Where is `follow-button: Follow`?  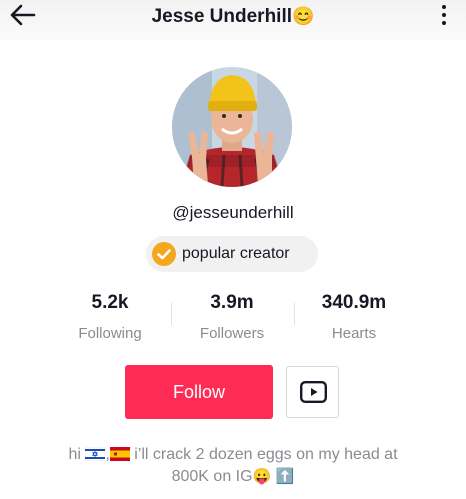 follow-button: Follow is located at coordinates (199, 392).